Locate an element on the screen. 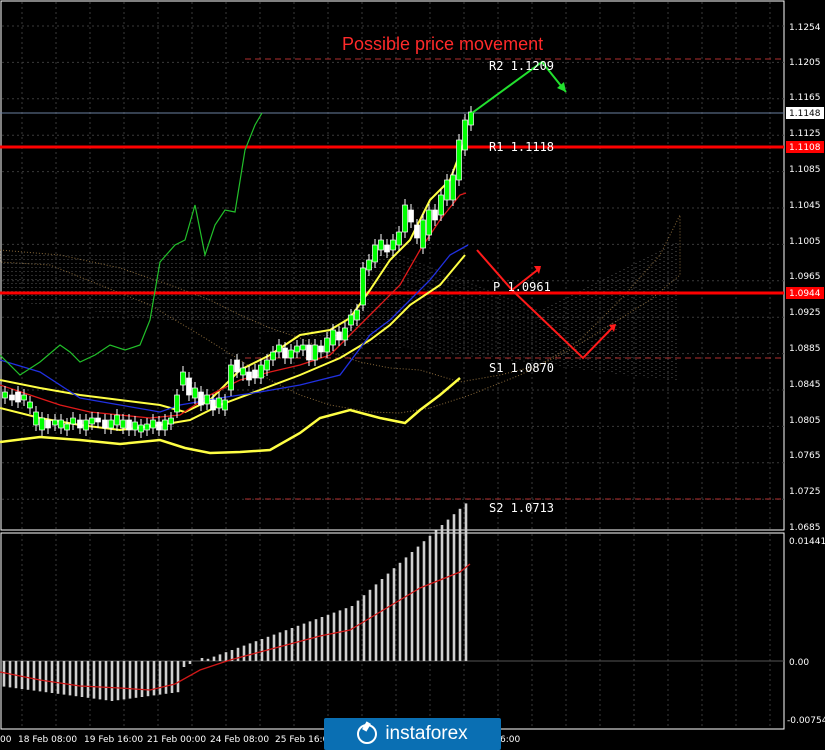 This screenshot has height=750, width=825. price-tick-label: 1.1005 is located at coordinates (805, 242).